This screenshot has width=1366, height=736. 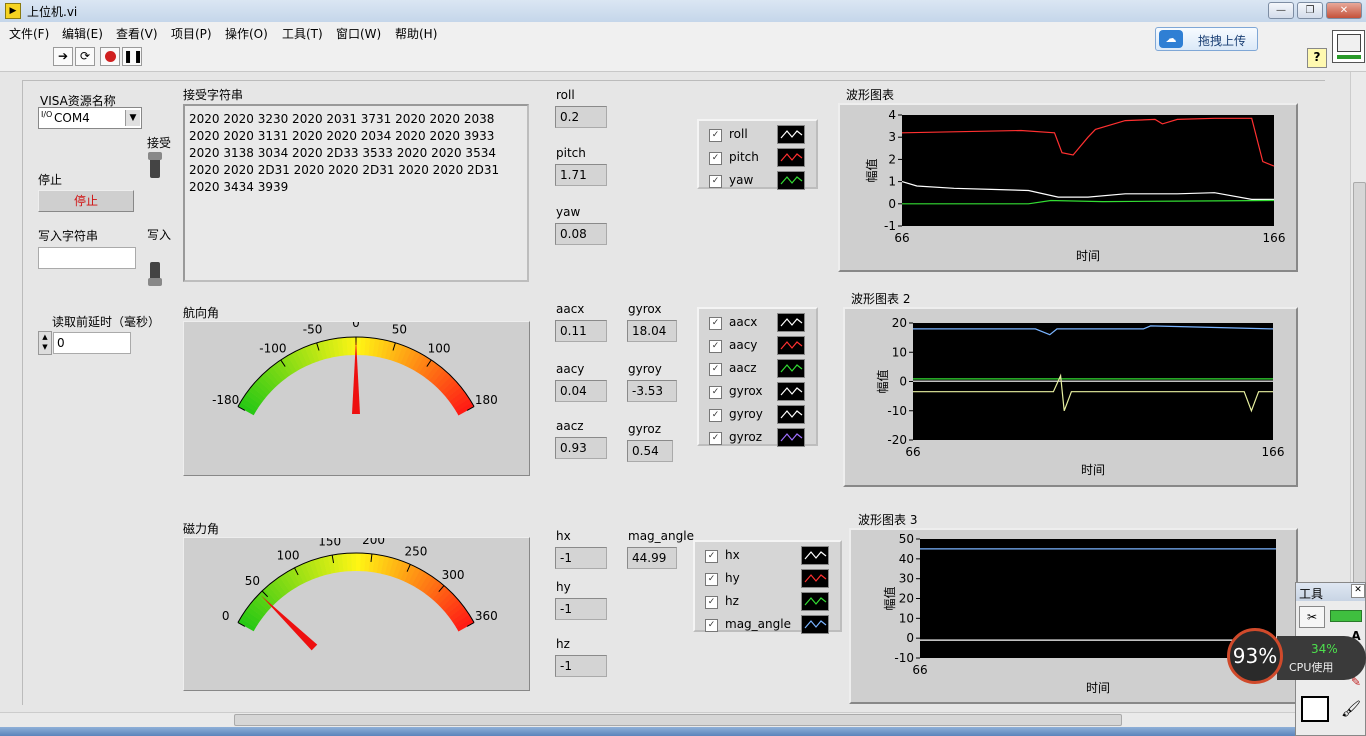 I want to click on pause-button: ❚❚, so click(x=132, y=56).